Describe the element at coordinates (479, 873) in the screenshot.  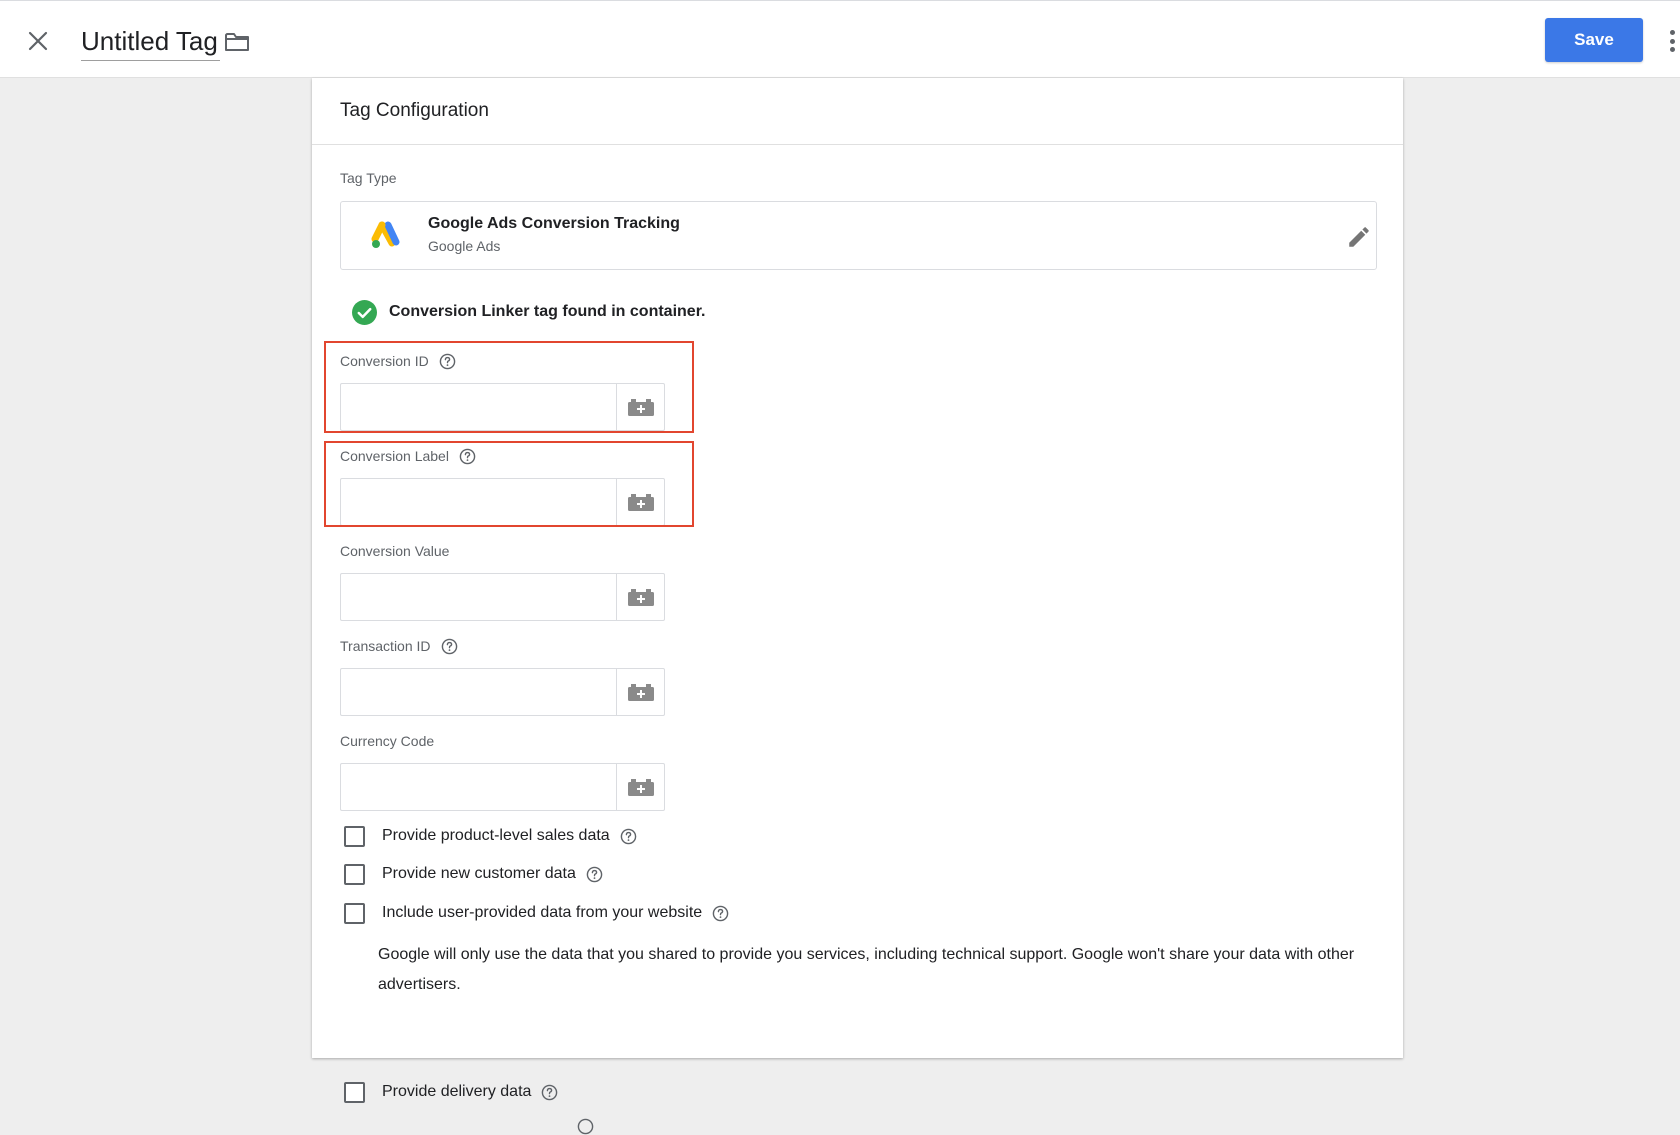
I see `new-customer-data-label: Provide new customer data` at that location.